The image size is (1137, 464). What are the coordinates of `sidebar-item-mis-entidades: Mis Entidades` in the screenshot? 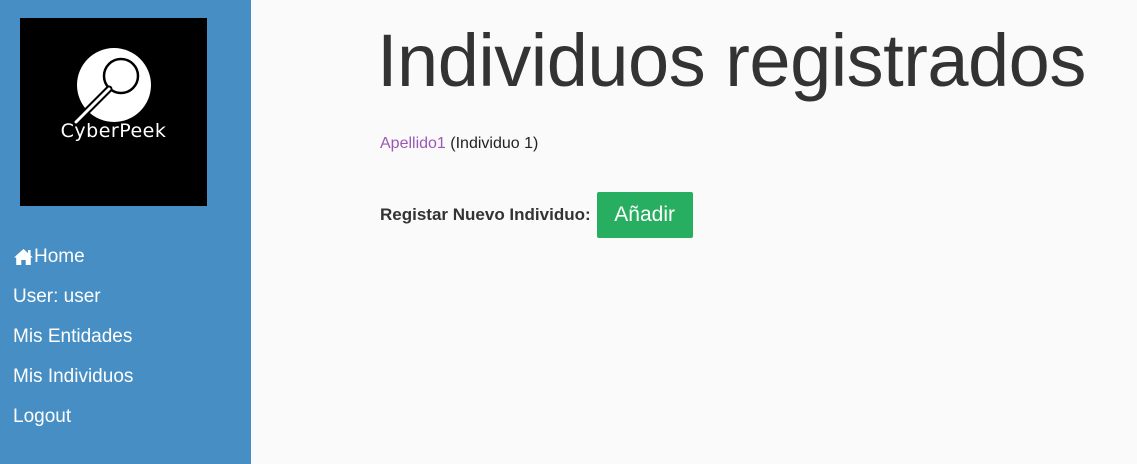 It's located at (73, 344).